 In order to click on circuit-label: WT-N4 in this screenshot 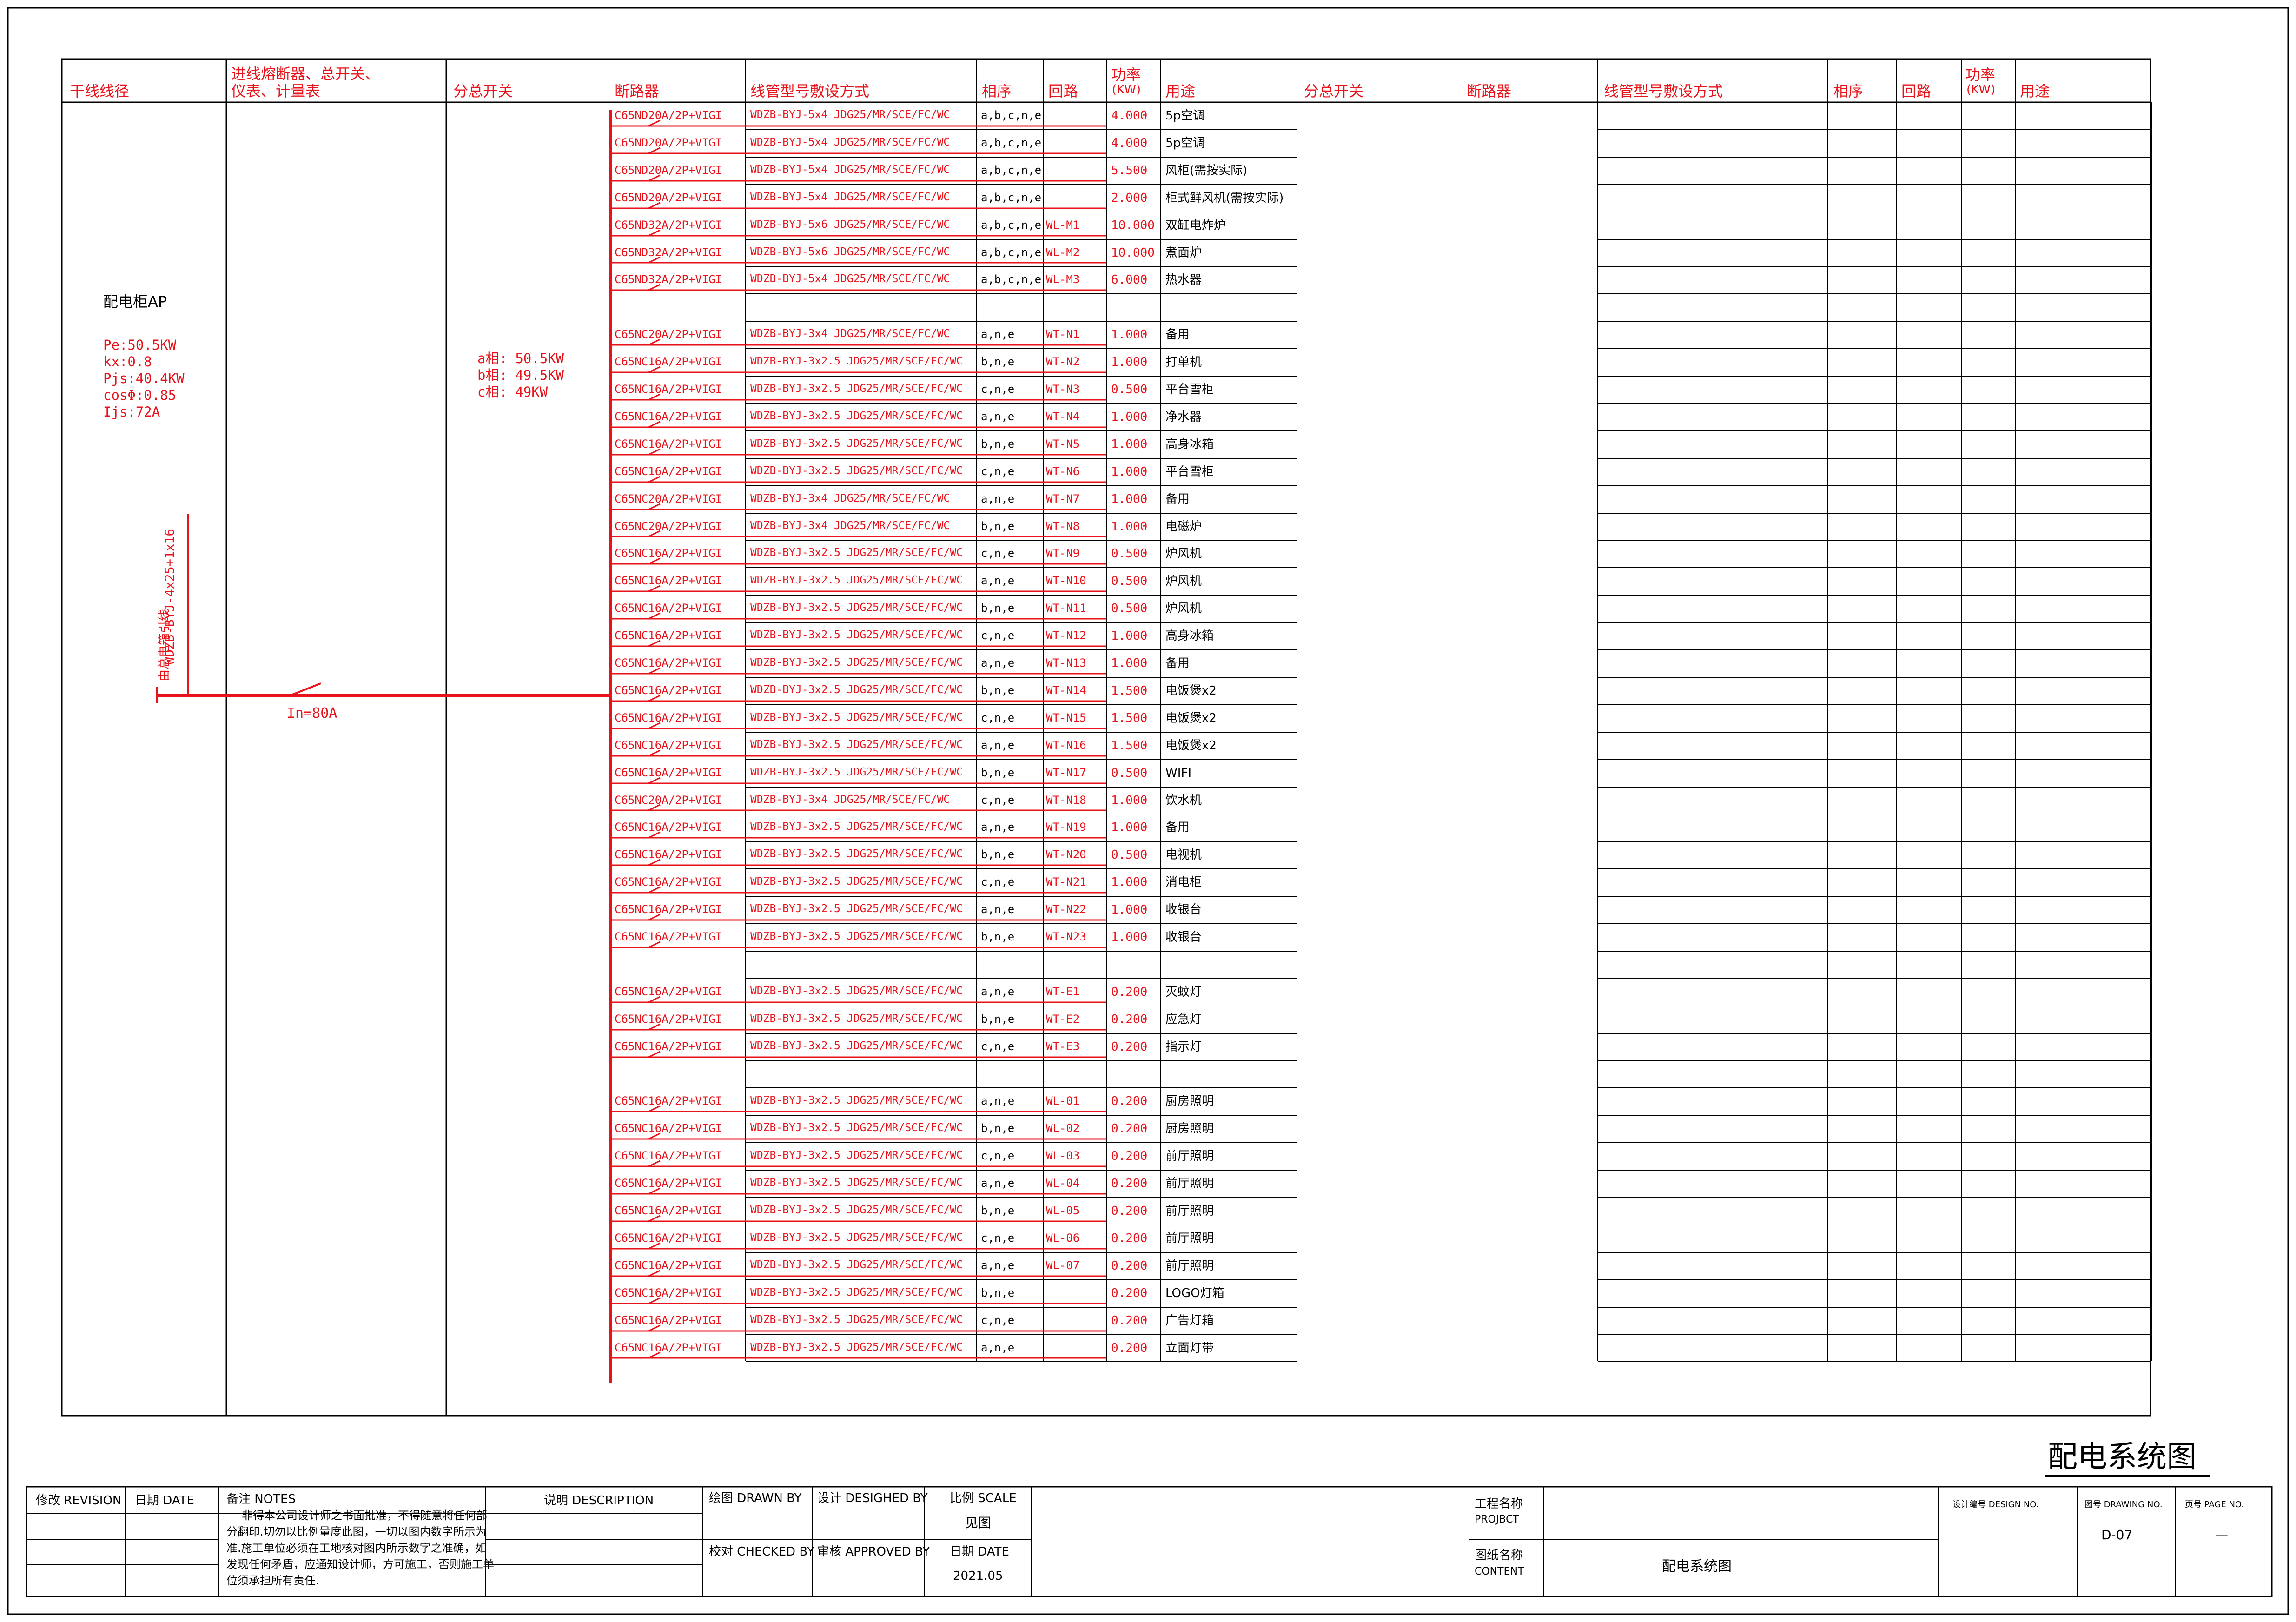, I will do `click(1063, 416)`.